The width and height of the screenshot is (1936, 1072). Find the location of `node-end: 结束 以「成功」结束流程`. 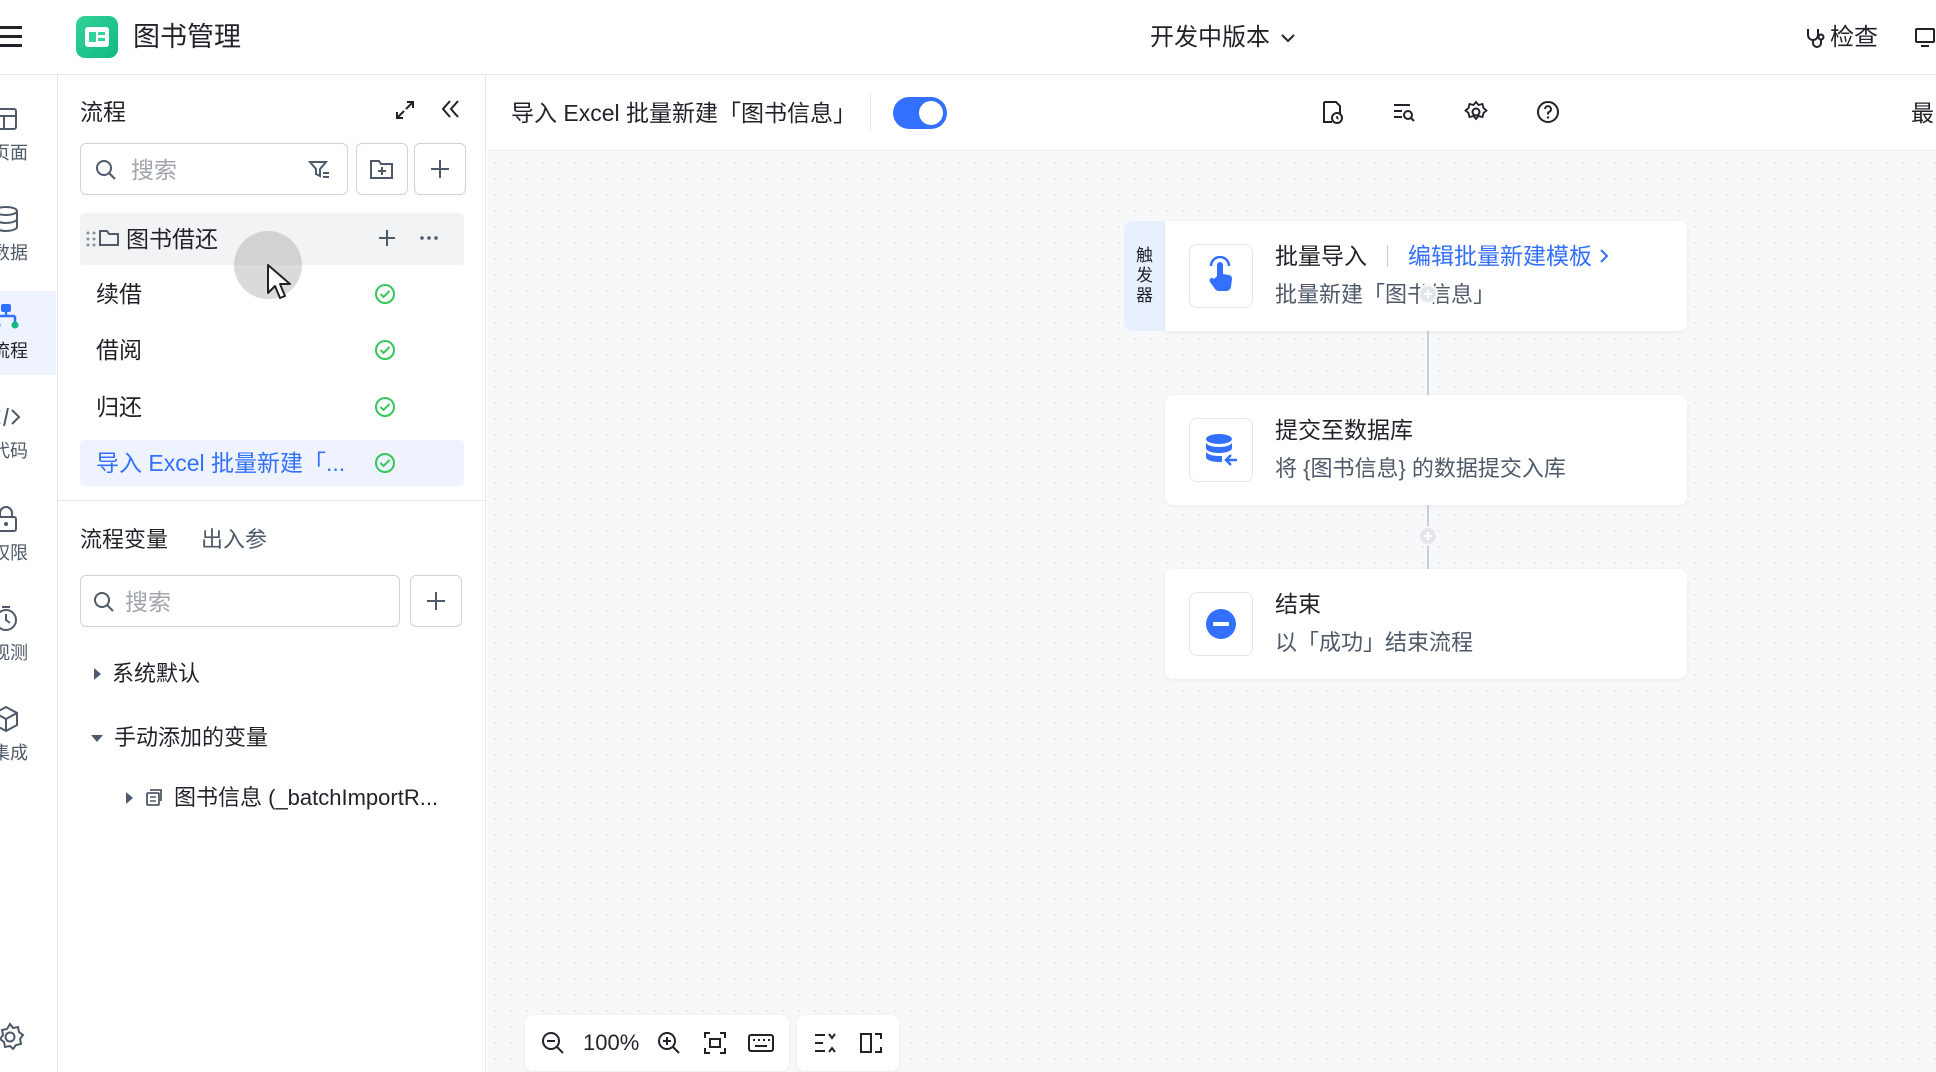

node-end: 结束 以「成功」结束流程 is located at coordinates (1426, 624).